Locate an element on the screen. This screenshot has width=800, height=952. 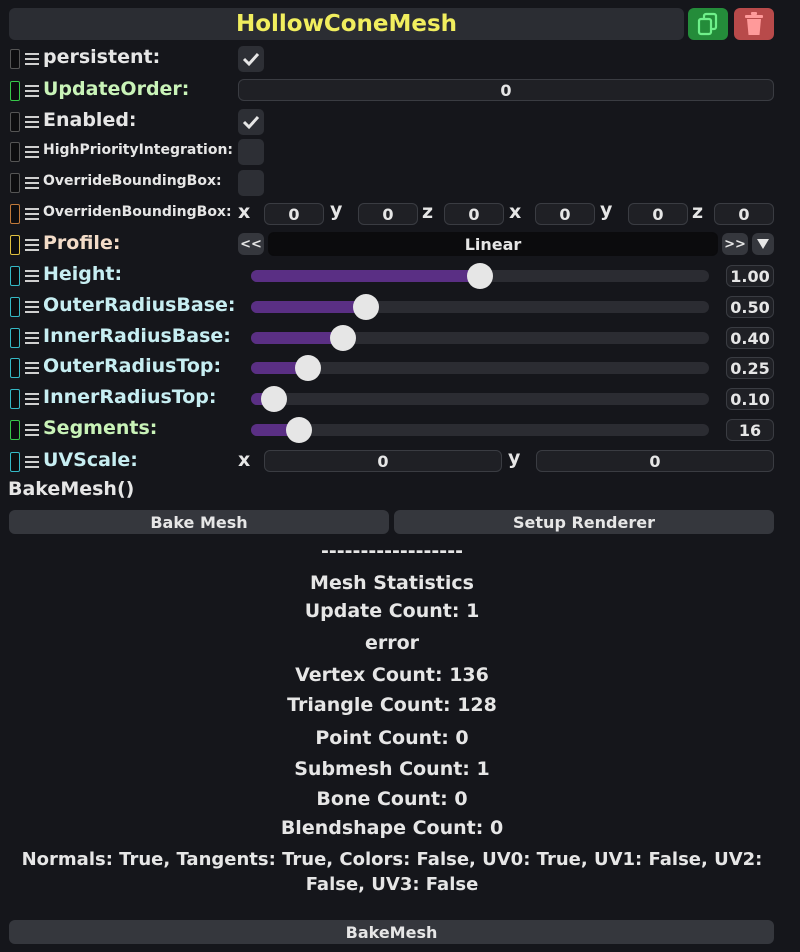
high-priority-checkbox is located at coordinates (251, 152).